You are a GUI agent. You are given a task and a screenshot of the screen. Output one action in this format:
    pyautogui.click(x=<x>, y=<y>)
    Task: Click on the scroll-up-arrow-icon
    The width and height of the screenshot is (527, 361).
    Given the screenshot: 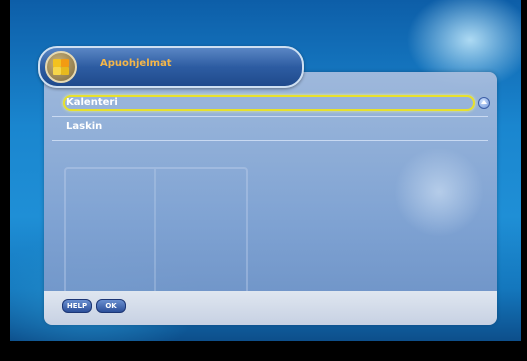 What is the action you would take?
    pyautogui.click(x=484, y=103)
    